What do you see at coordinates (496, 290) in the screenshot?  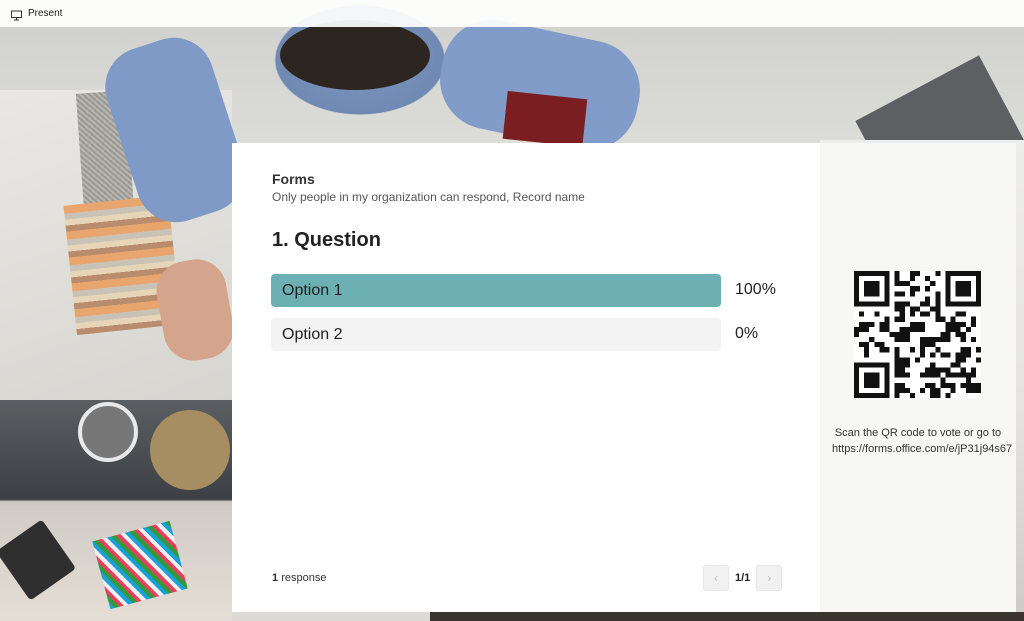 I see `option-result-bar: Option 1` at bounding box center [496, 290].